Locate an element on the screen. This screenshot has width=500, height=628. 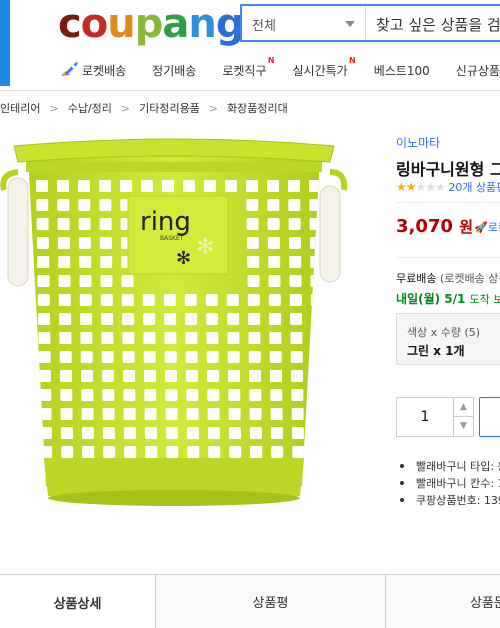
attribute-item: 쿠팡상품번호: 1390238 is located at coordinates (449, 500).